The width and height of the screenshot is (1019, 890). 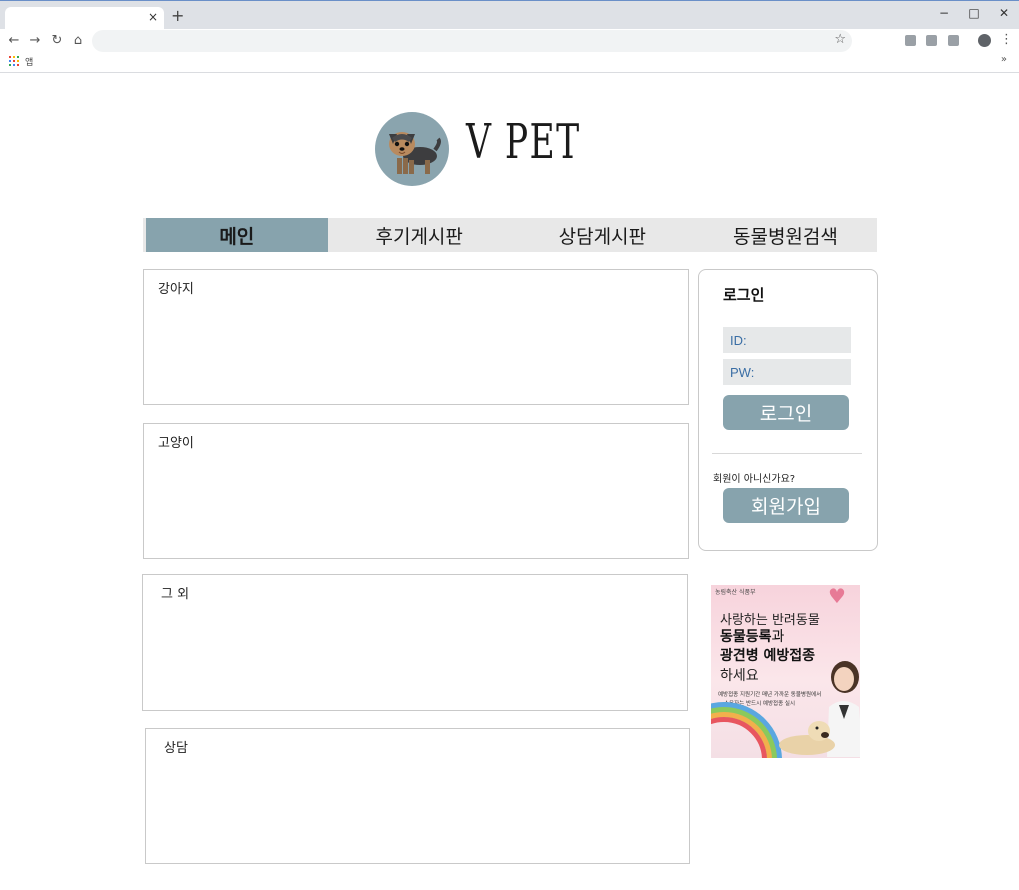 I want to click on divider, so click(x=787, y=453).